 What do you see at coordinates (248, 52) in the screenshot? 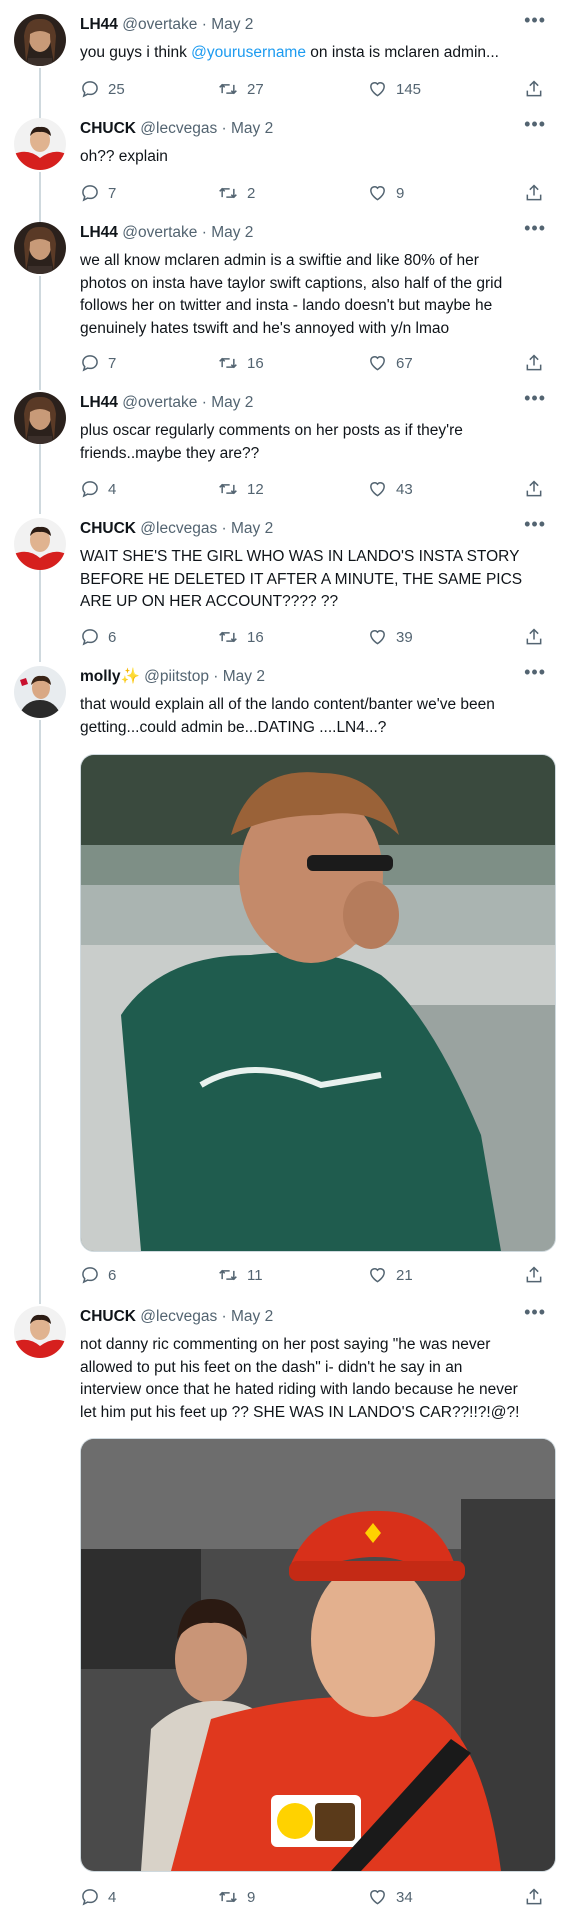
I see `mention-link: @yourusername` at bounding box center [248, 52].